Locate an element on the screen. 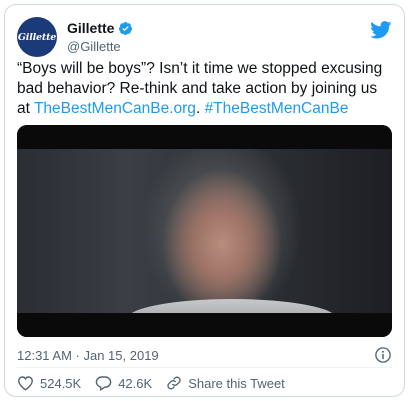  share-link-icon is located at coordinates (174, 383).